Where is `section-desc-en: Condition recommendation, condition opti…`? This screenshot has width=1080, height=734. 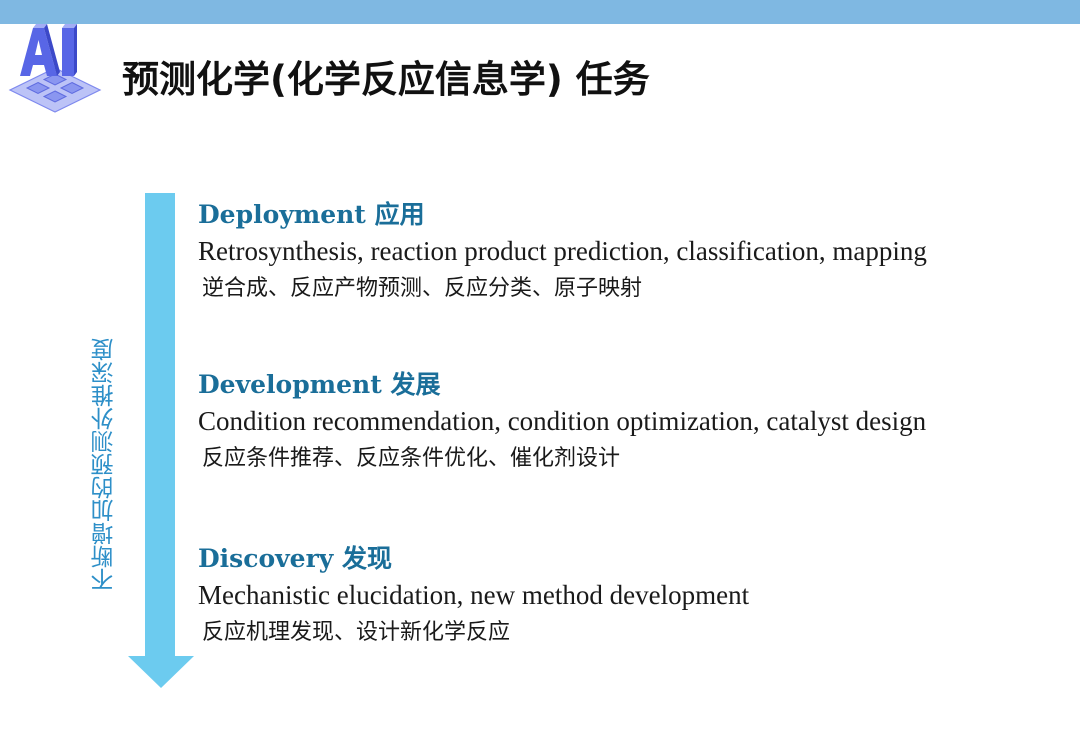
section-desc-en: Condition recommendation, condition opti… is located at coordinates (562, 421).